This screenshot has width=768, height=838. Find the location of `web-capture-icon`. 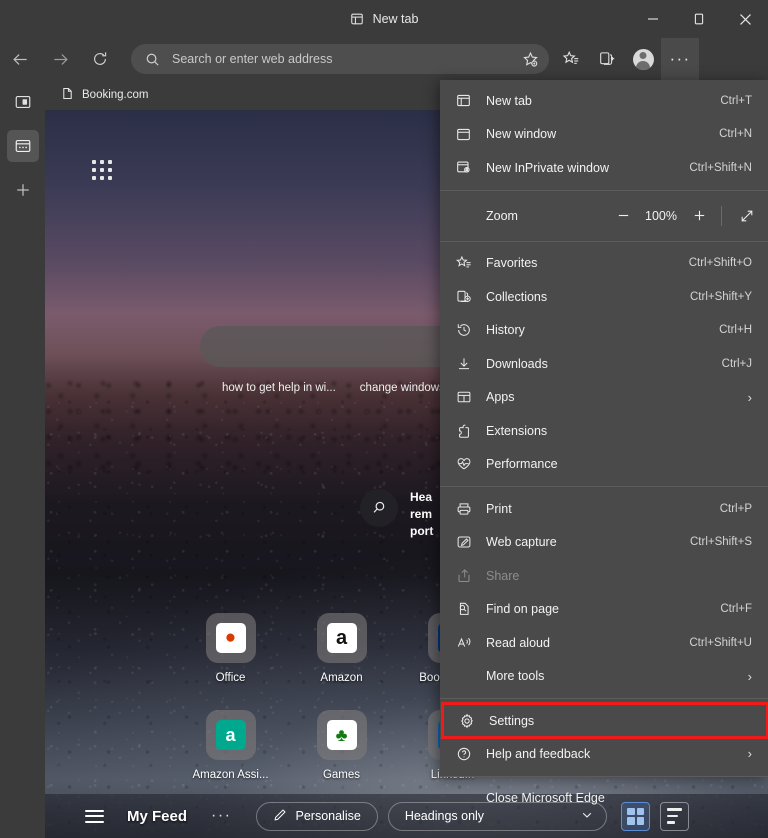

web-capture-icon is located at coordinates (471, 542).